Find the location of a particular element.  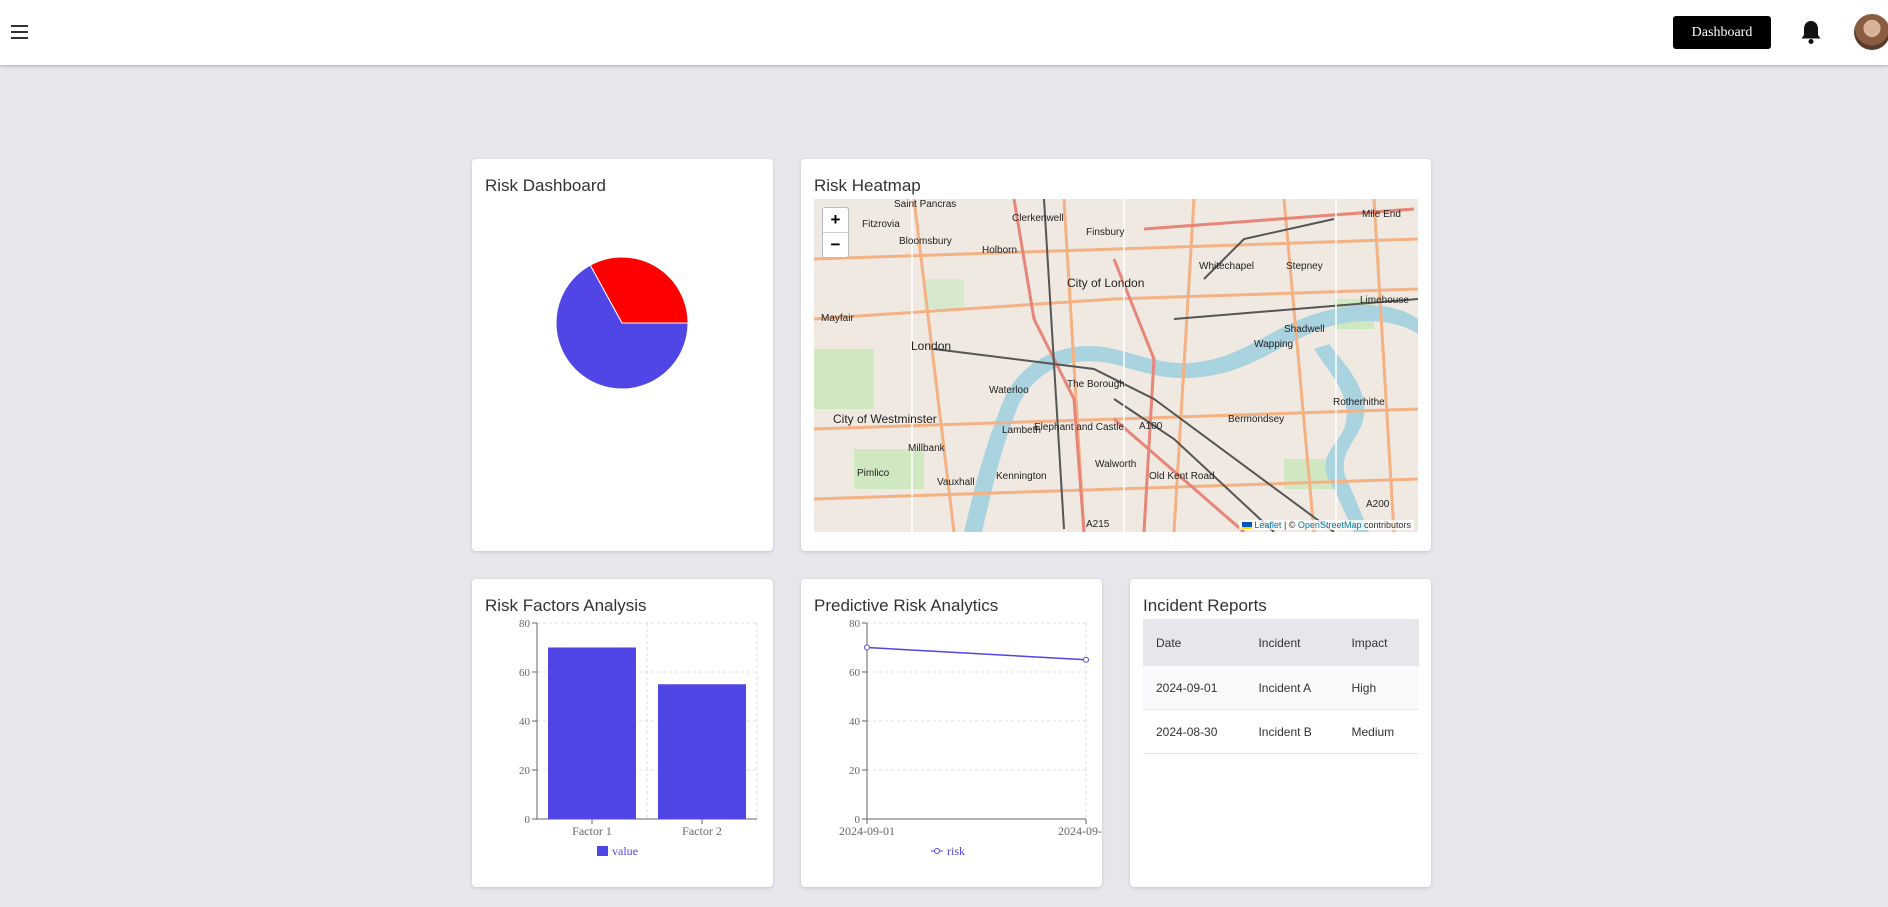

map-place-label: Bloomsbury is located at coordinates (925, 241).